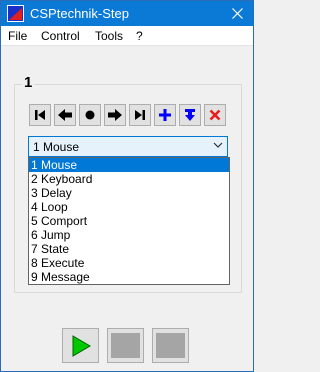 This screenshot has height=372, width=320. Describe the element at coordinates (129, 249) in the screenshot. I see `dropdown-option: 7 State` at that location.